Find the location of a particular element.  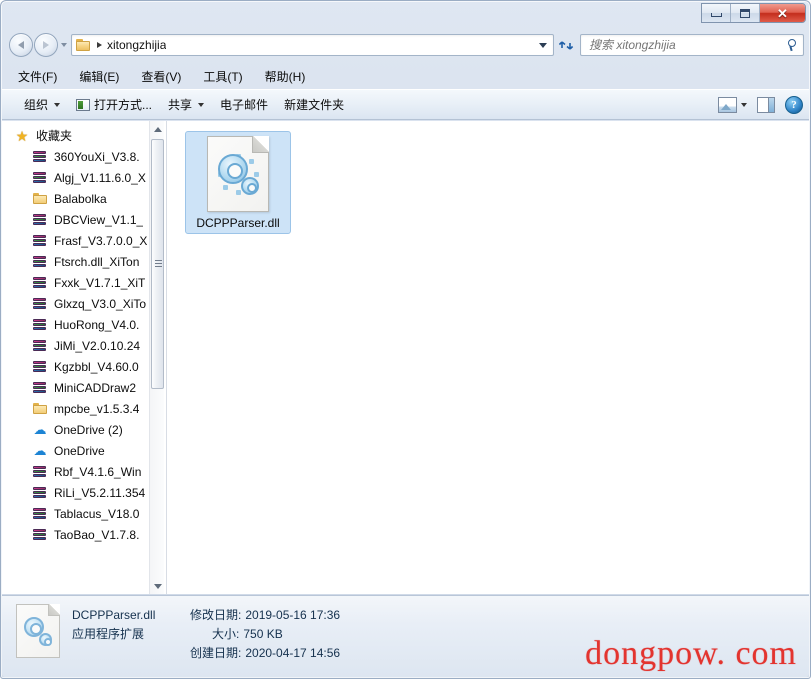

breadcrumb-separator-icon is located at coordinates (99, 45).